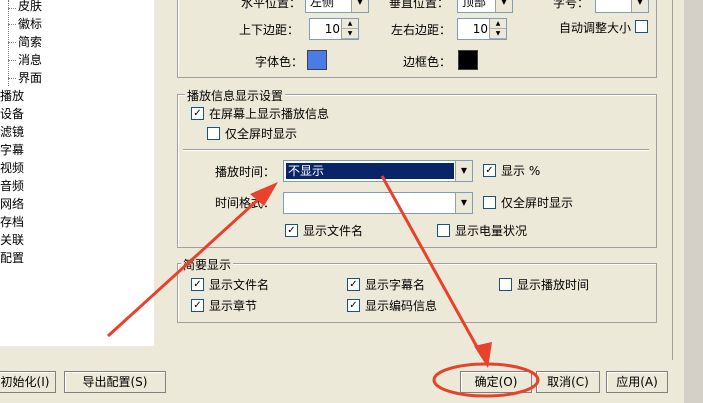 This screenshot has width=703, height=403. What do you see at coordinates (245, 203) in the screenshot?
I see `time-format-label: 时间格式：` at bounding box center [245, 203].